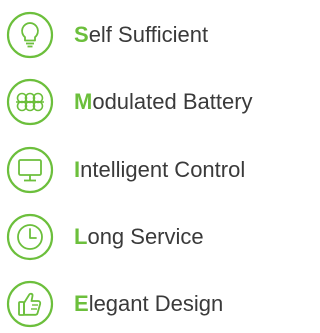 This screenshot has width=320, height=333. I want to click on feature-label-rest: elf Sufficient, so click(148, 34).